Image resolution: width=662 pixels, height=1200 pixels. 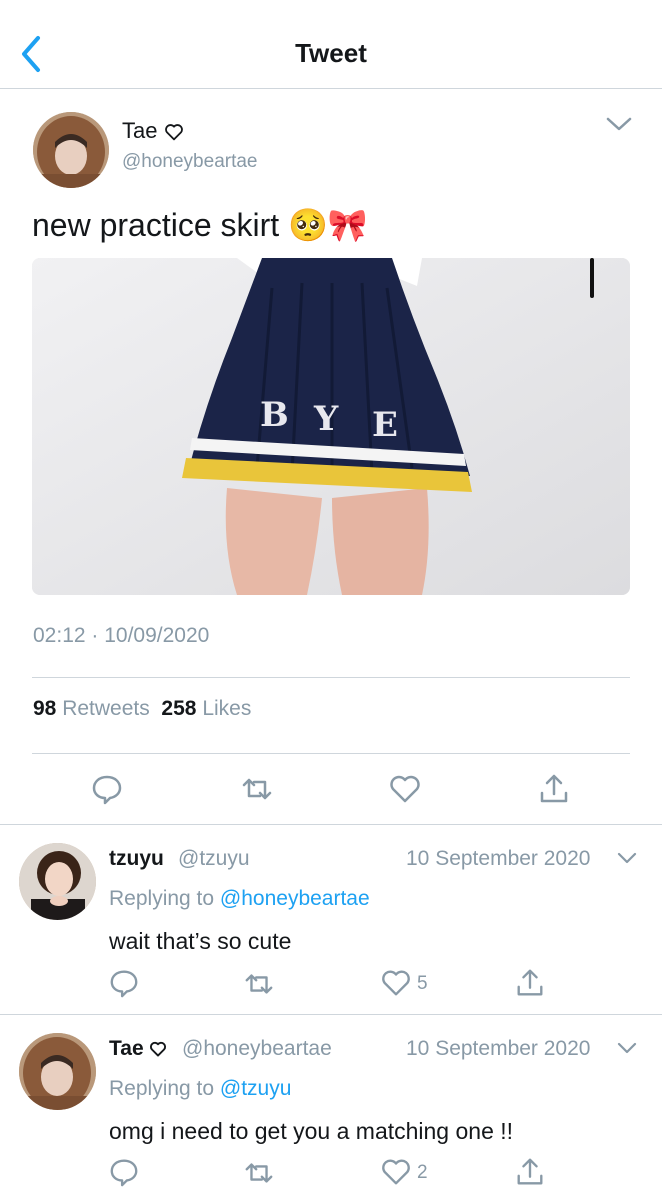 I want to click on retweets-stat: 98 Retweets, so click(x=91, y=708).